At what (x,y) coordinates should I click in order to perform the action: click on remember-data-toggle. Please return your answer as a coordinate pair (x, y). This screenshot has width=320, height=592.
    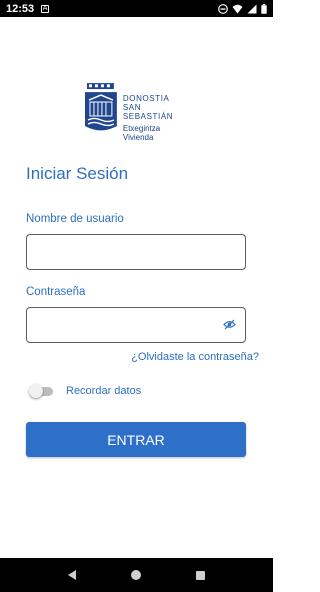
    Looking at the image, I should click on (41, 391).